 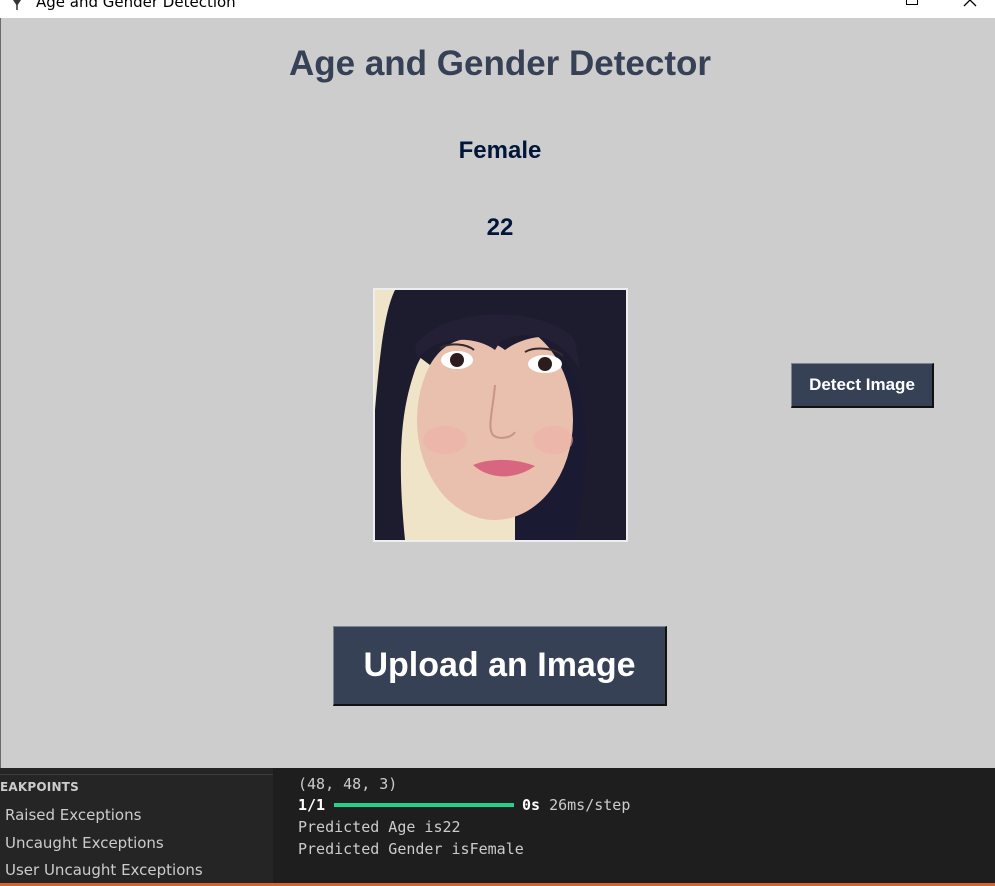 I want to click on face-photo-illustration, so click(x=500, y=415).